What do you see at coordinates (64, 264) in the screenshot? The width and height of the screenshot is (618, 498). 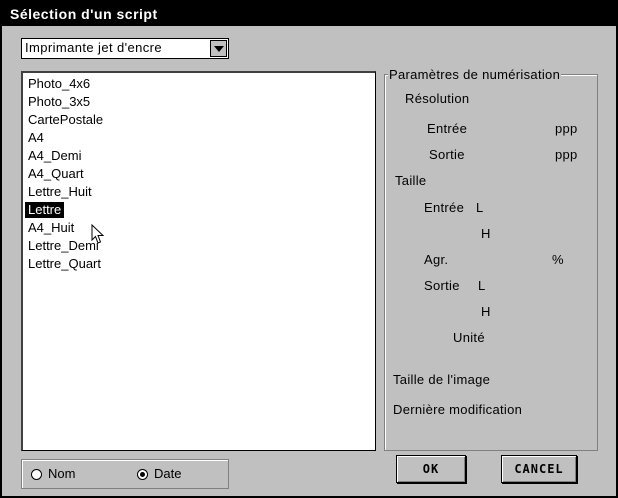 I see `list-item: Lettre_Quart` at bounding box center [64, 264].